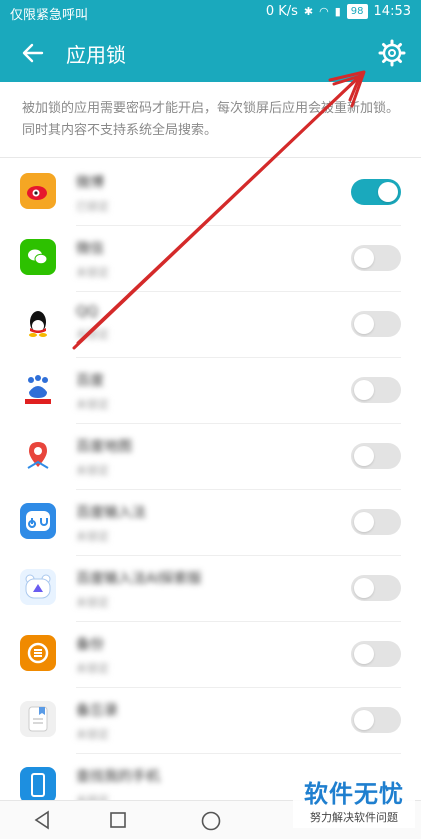  What do you see at coordinates (38, 191) in the screenshot?
I see `weibo-icon` at bounding box center [38, 191].